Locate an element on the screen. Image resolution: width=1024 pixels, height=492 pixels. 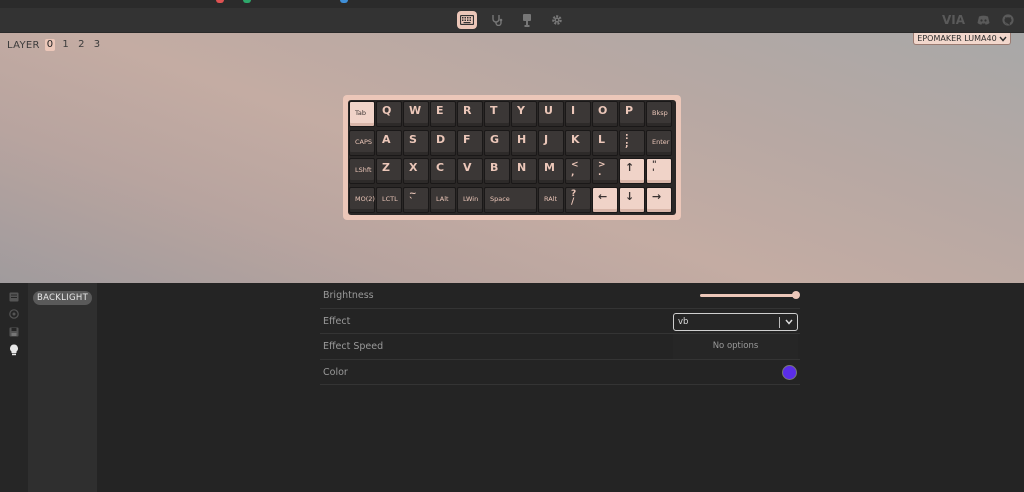
key-r3-c9: ↓ is located at coordinates (632, 199).